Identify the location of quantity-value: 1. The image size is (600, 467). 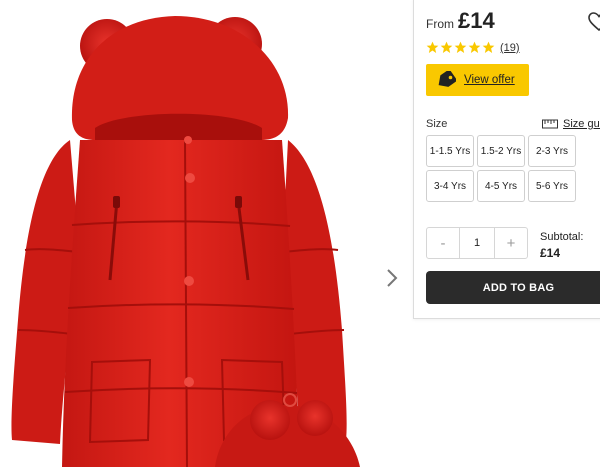
(477, 243).